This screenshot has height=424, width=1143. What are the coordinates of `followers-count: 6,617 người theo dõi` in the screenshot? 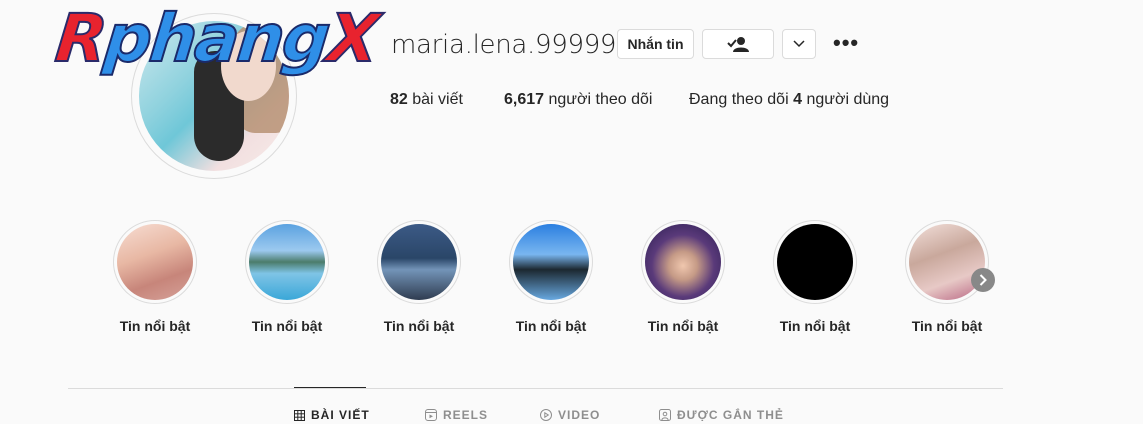 It's located at (578, 100).